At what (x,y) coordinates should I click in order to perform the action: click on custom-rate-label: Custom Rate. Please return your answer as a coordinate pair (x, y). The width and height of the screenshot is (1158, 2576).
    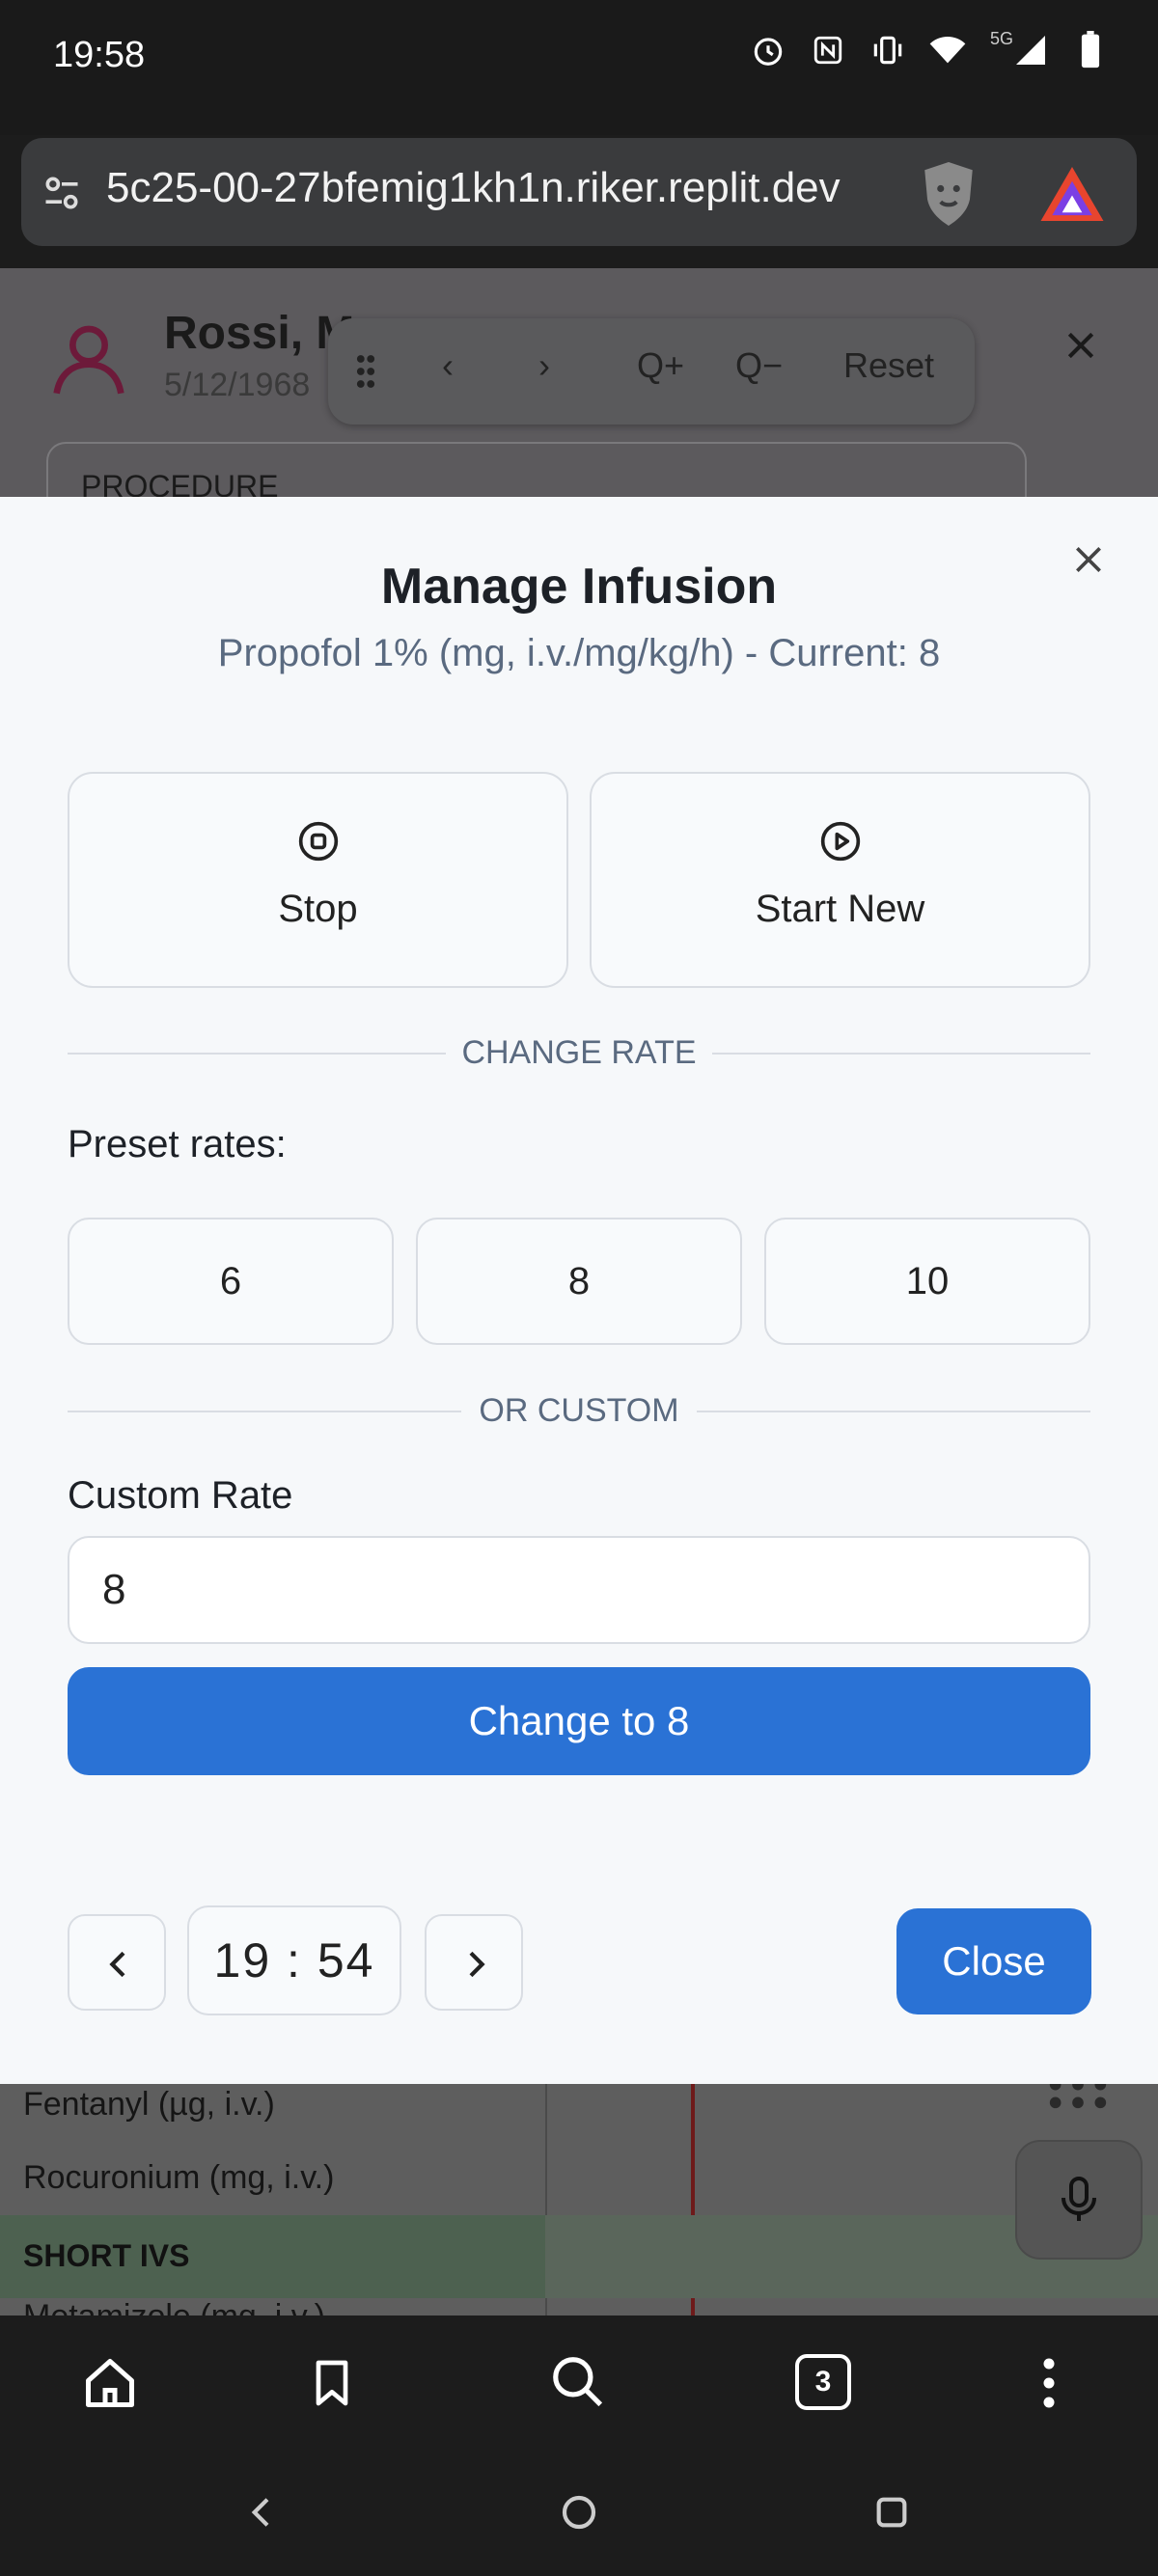
    Looking at the image, I should click on (180, 1495).